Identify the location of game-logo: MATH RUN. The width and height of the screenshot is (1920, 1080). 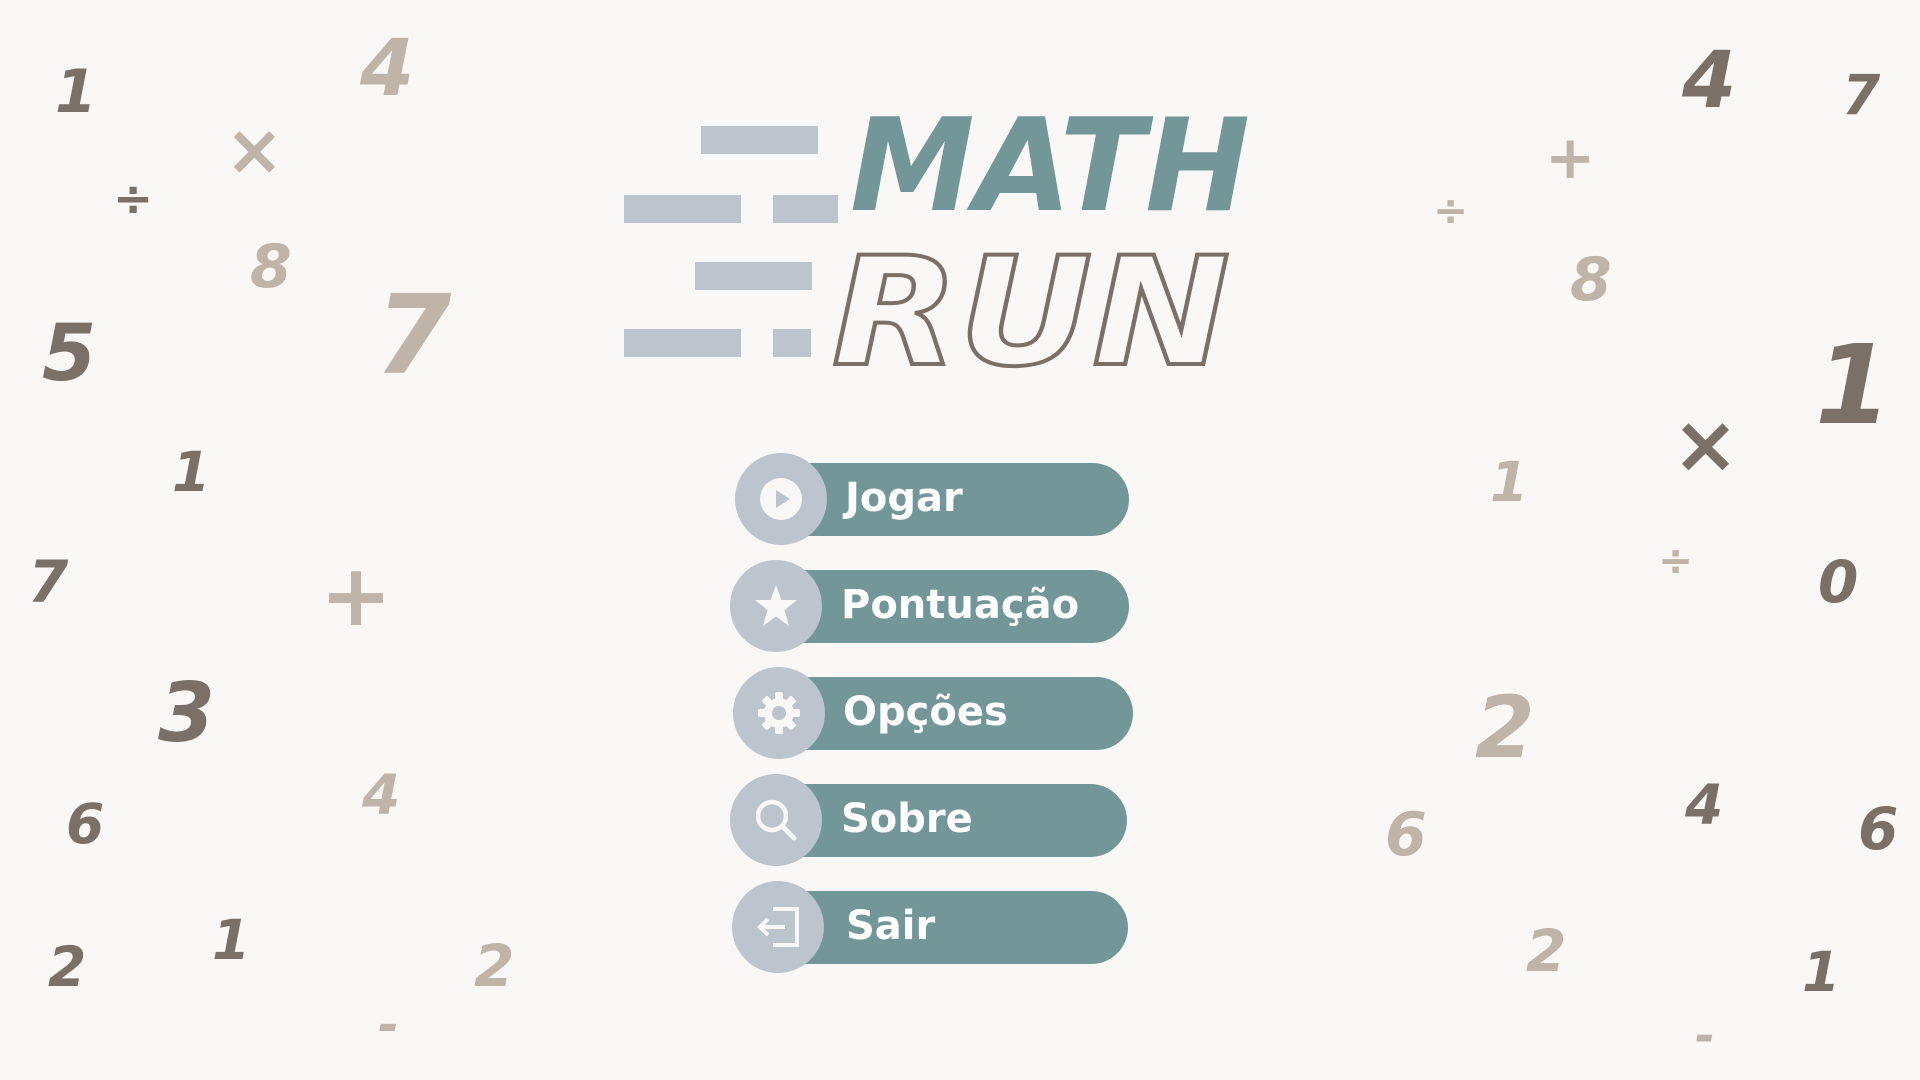
(940, 245).